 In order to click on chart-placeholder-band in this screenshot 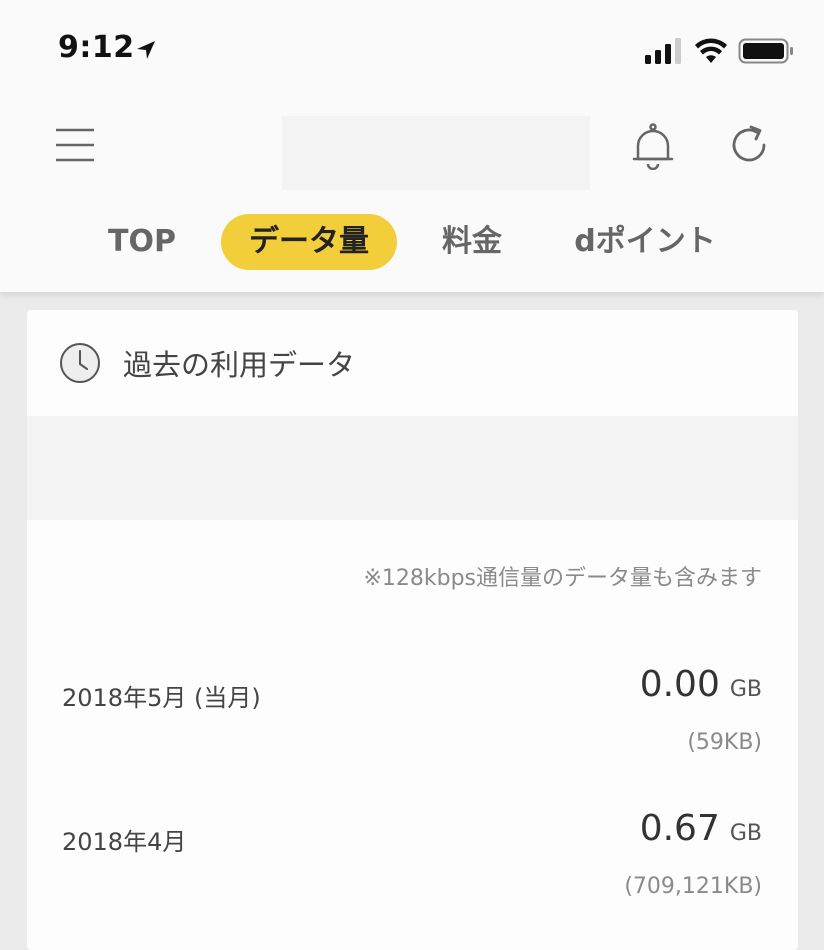, I will do `click(412, 468)`.